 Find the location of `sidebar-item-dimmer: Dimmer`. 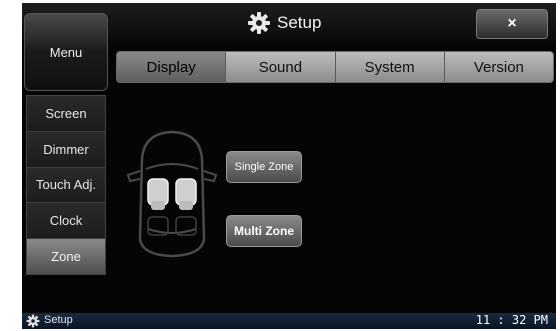

sidebar-item-dimmer: Dimmer is located at coordinates (66, 149).